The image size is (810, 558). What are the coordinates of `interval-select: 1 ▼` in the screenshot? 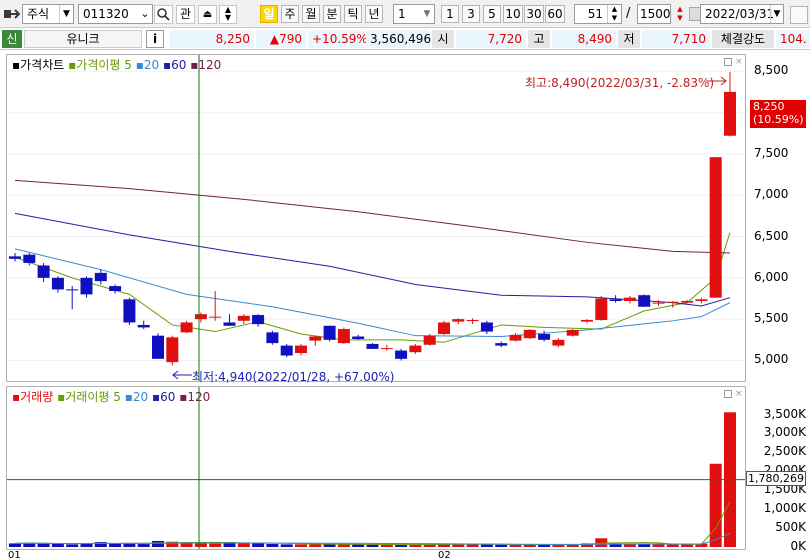 It's located at (414, 14).